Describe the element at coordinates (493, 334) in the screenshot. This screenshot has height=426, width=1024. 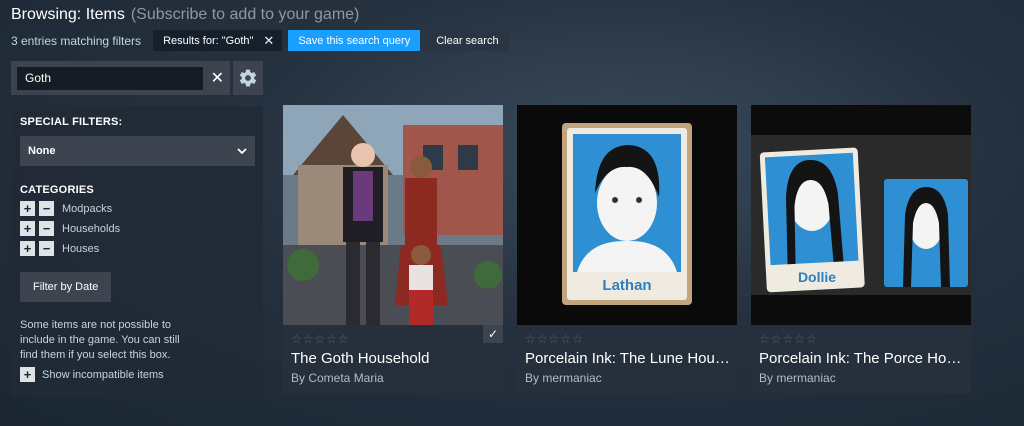
I see `checkmark-icon: ✓` at that location.